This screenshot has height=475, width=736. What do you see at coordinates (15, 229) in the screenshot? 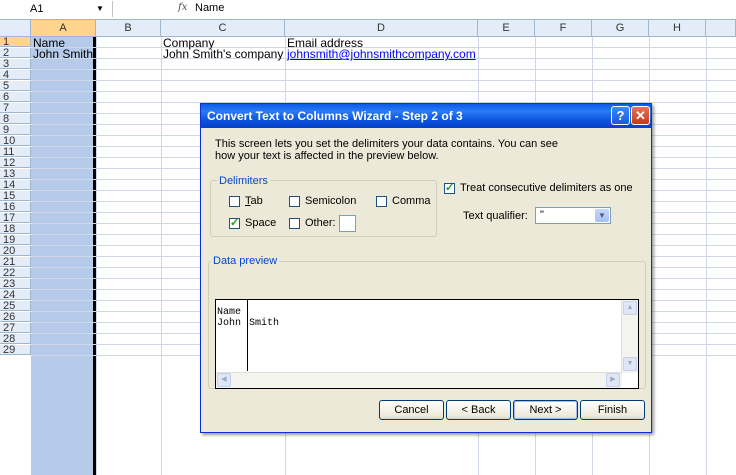
I see `row-header: 18` at bounding box center [15, 229].